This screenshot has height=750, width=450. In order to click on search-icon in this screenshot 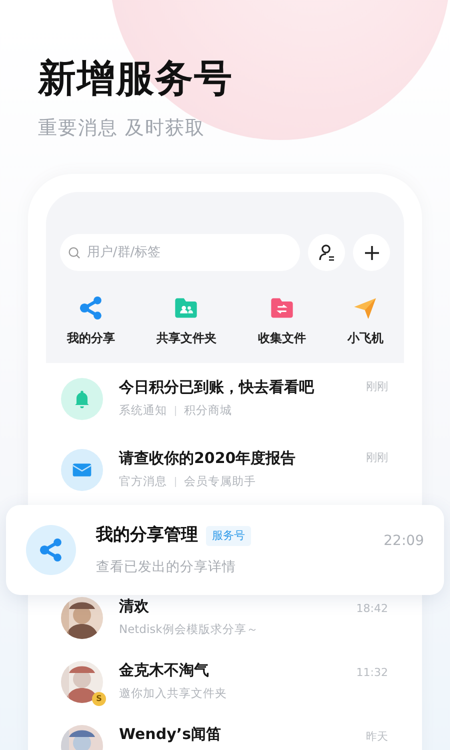, I will do `click(74, 253)`.